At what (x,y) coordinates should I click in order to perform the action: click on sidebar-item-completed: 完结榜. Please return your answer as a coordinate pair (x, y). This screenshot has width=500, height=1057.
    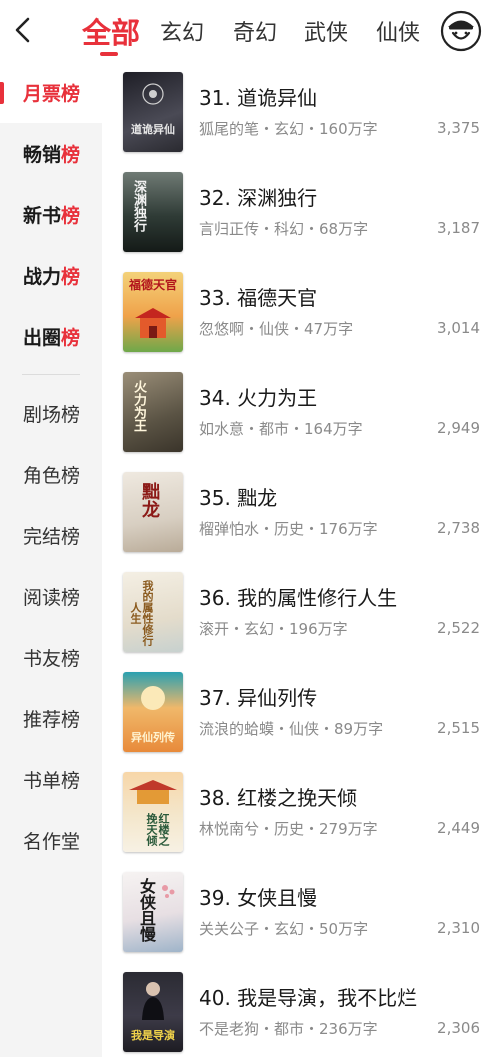
    Looking at the image, I should click on (51, 535).